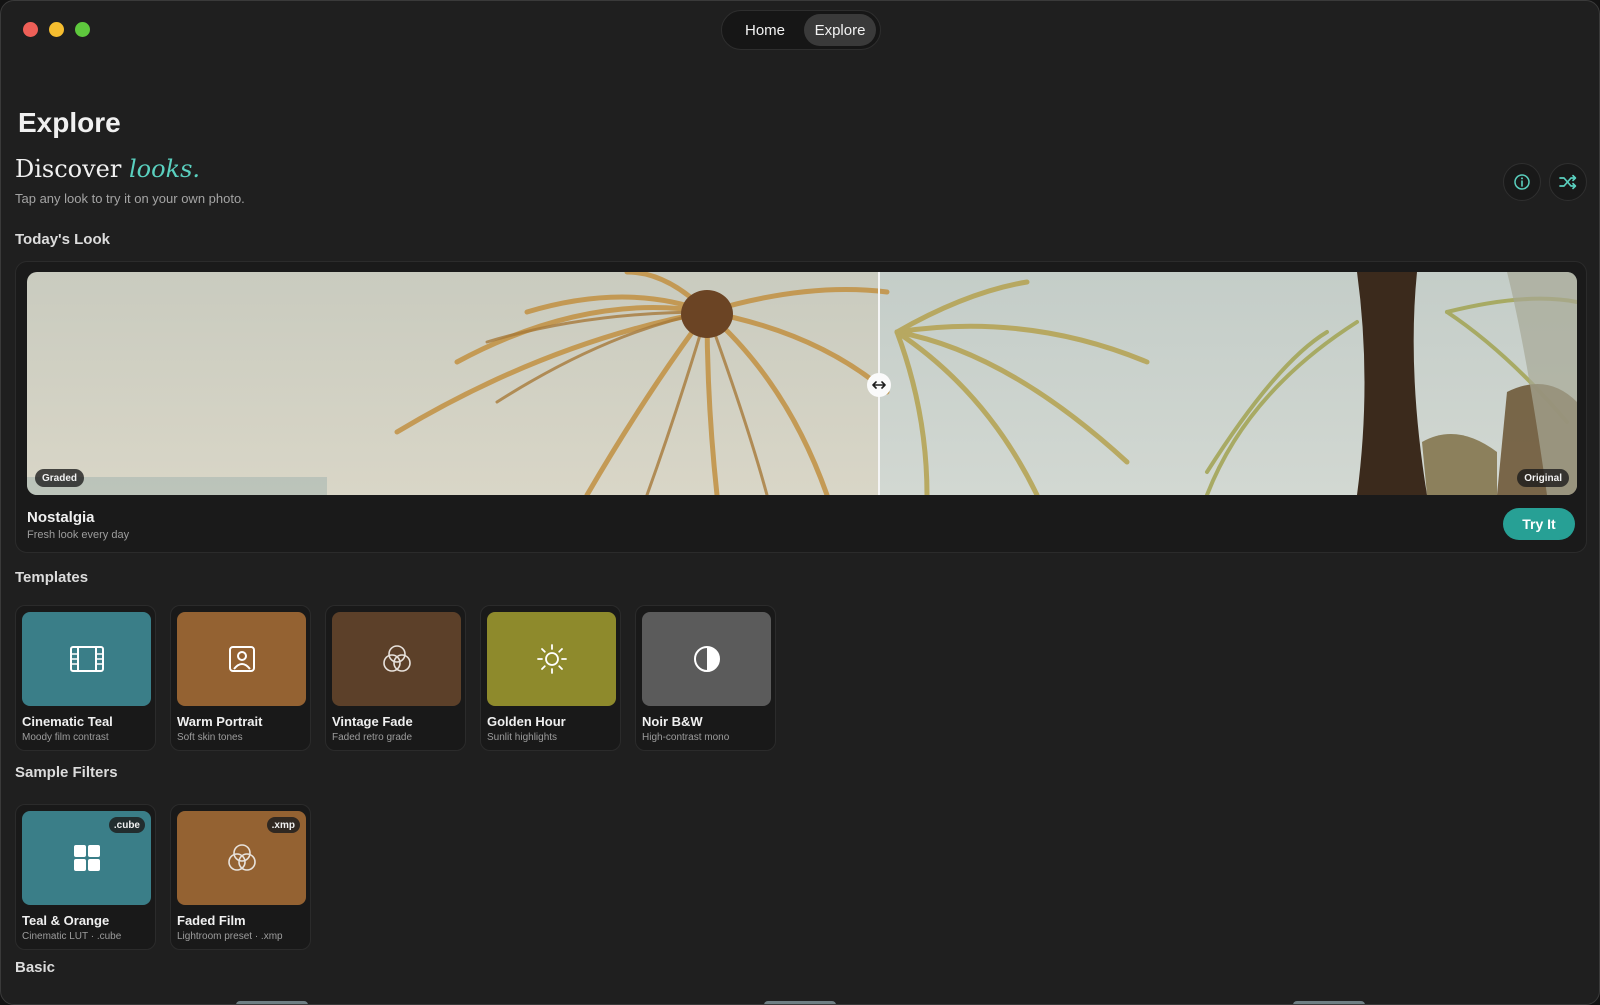 The width and height of the screenshot is (1600, 1005). What do you see at coordinates (283, 825) in the screenshot?
I see `file-type-badge: .xmp` at bounding box center [283, 825].